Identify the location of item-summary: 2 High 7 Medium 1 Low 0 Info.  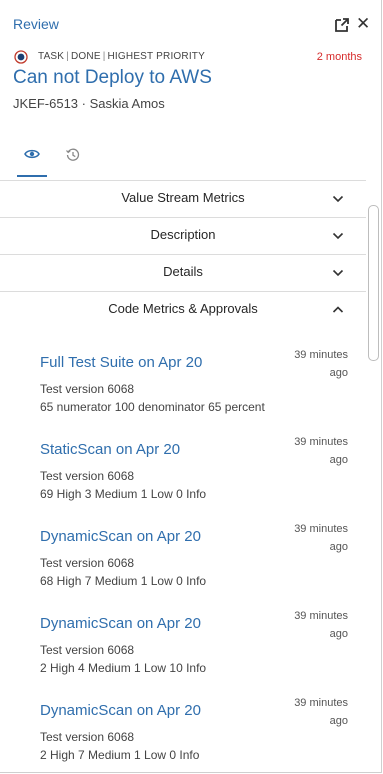
(120, 755).